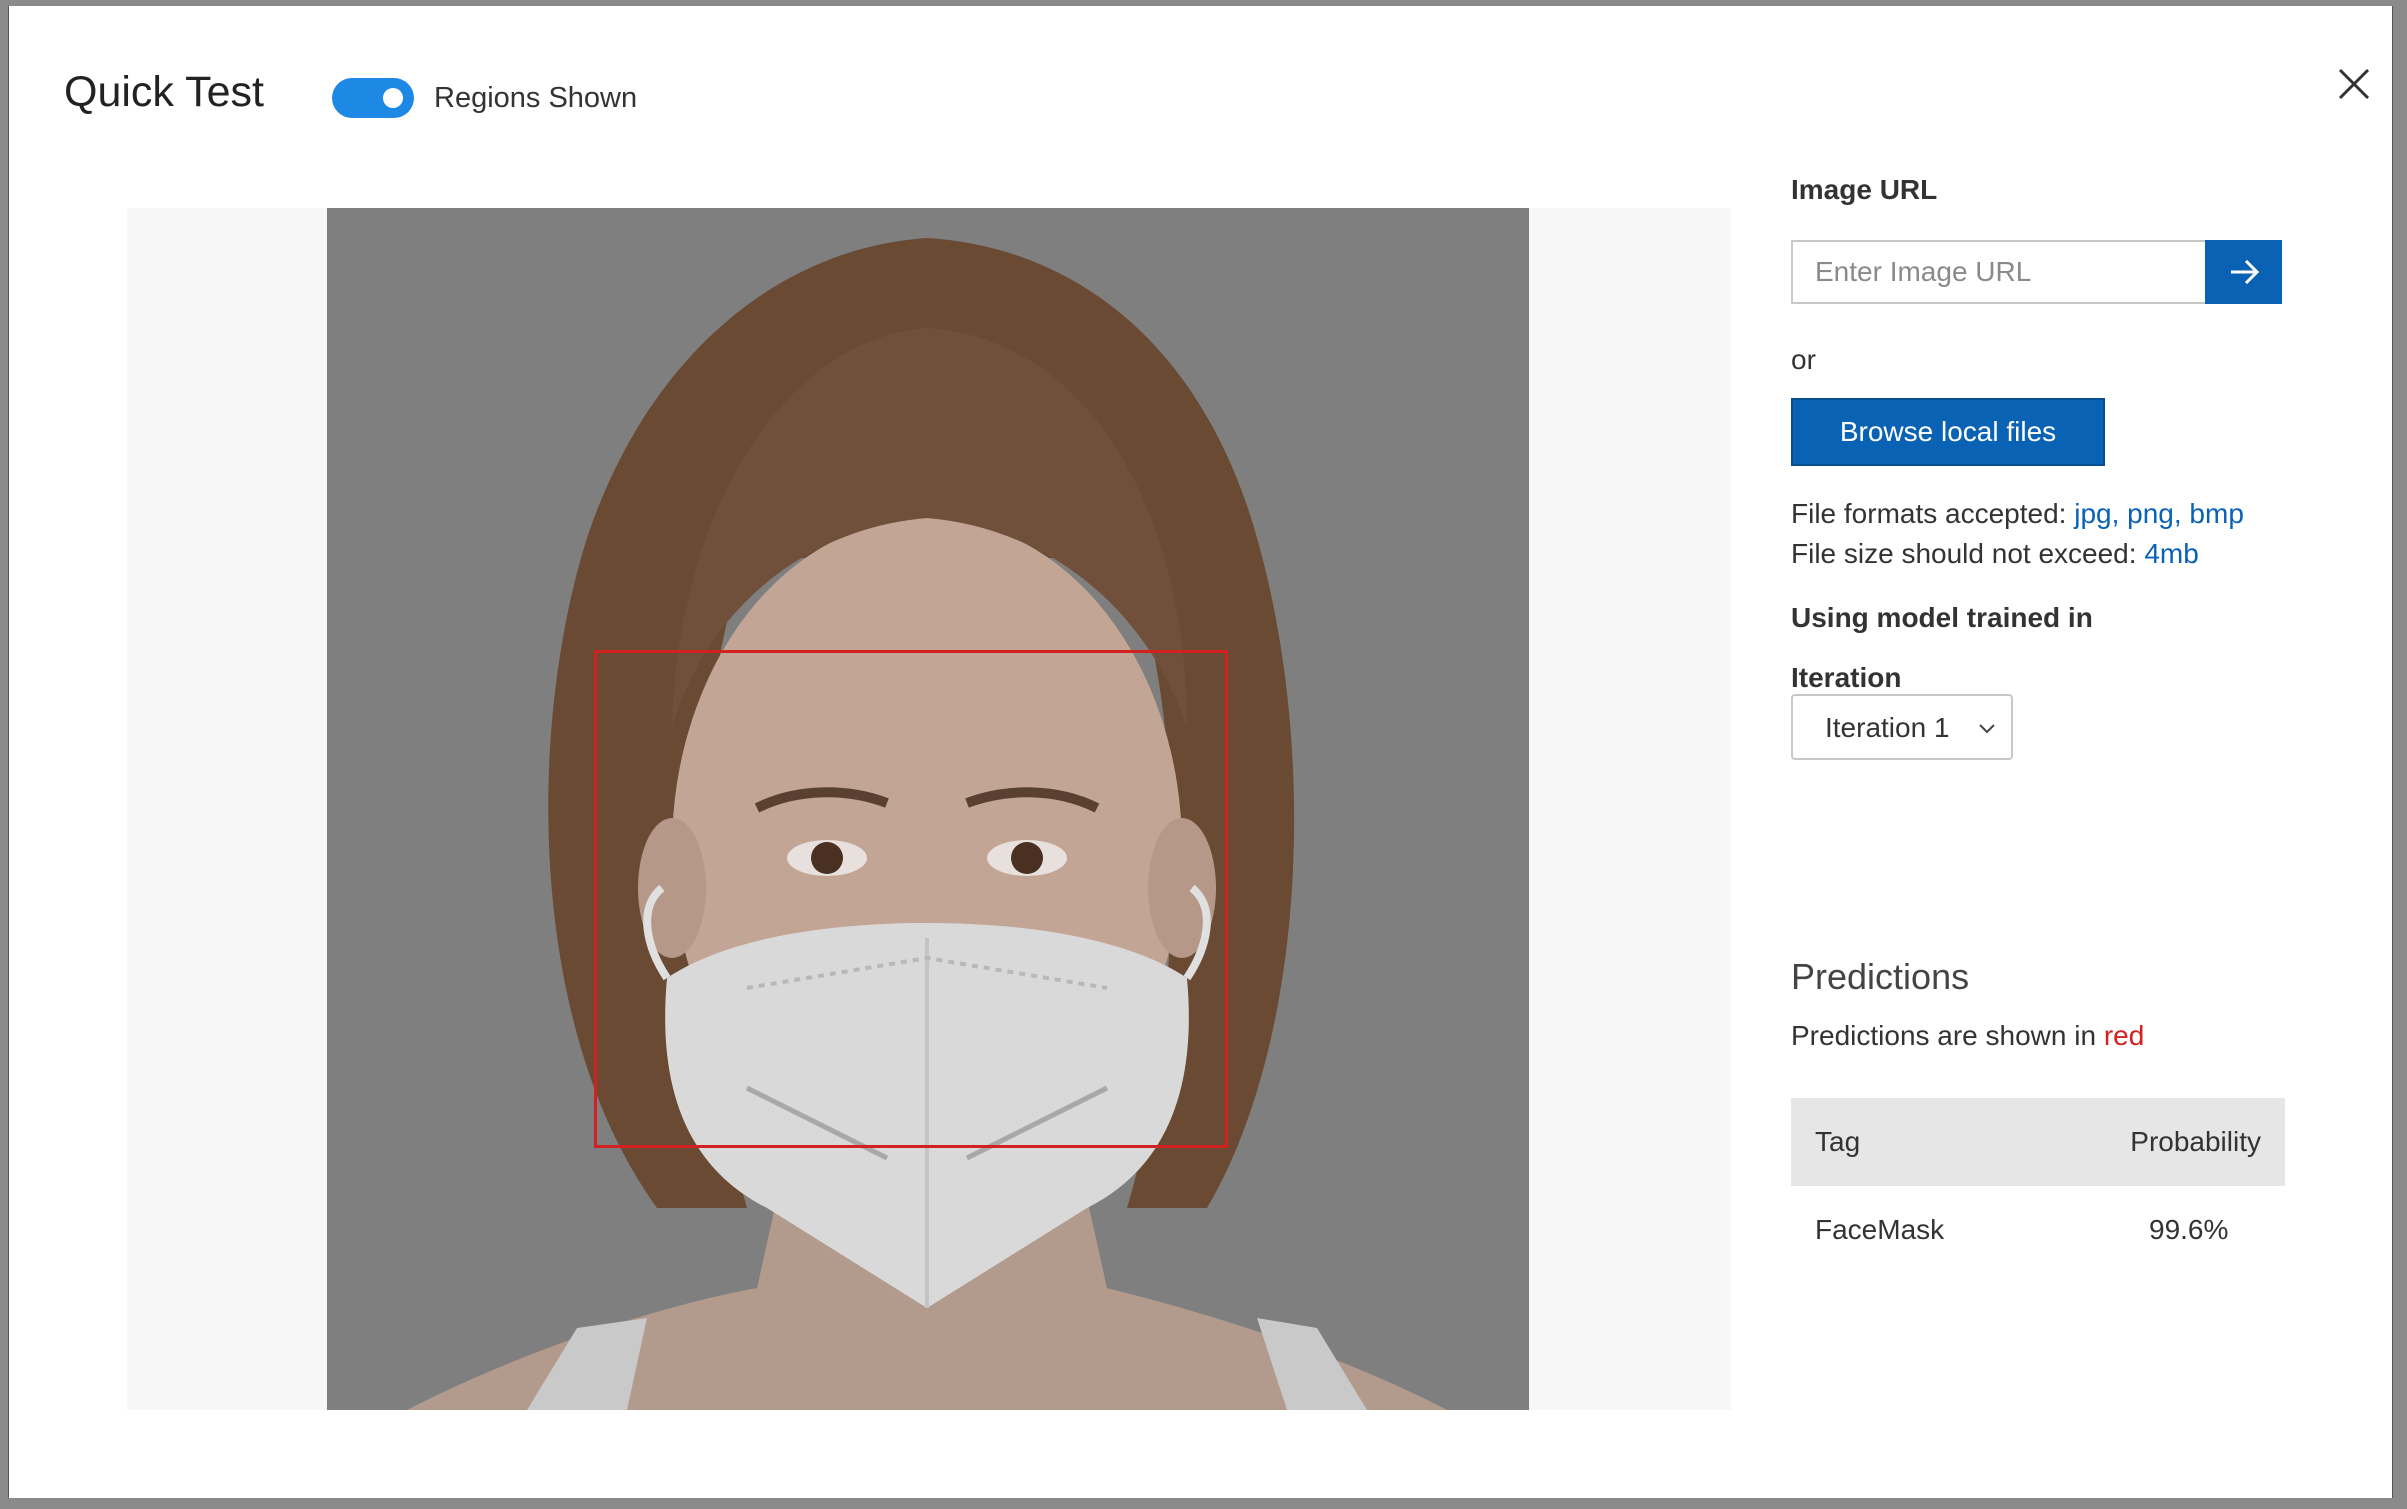 Image resolution: width=2407 pixels, height=1509 pixels. What do you see at coordinates (164, 92) in the screenshot?
I see `dialog-title: Quick Test` at bounding box center [164, 92].